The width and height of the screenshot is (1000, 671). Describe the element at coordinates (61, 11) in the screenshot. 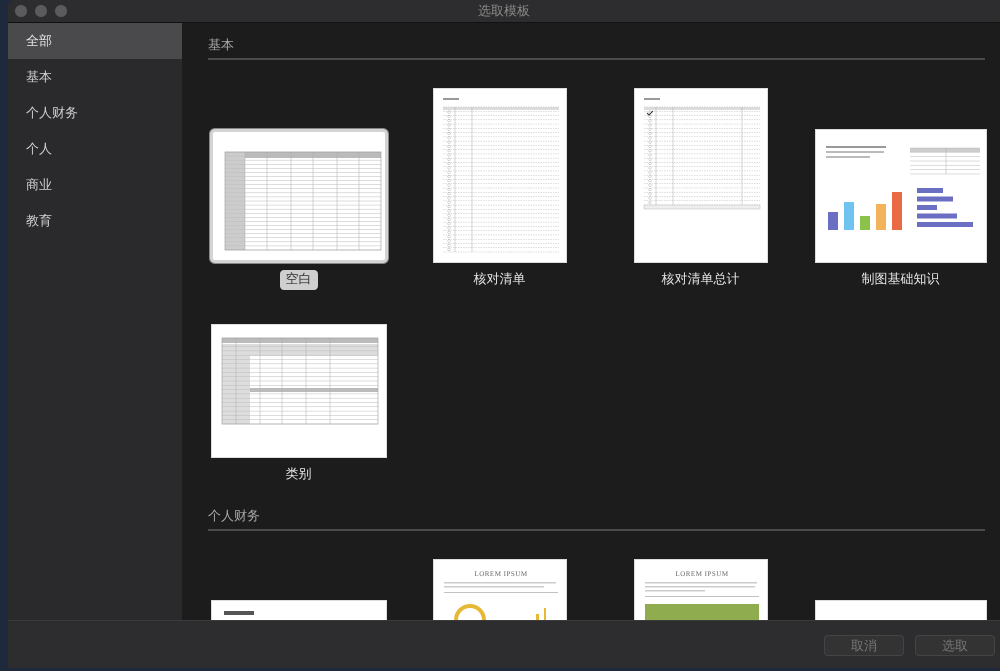

I see `window-zoom-button` at that location.